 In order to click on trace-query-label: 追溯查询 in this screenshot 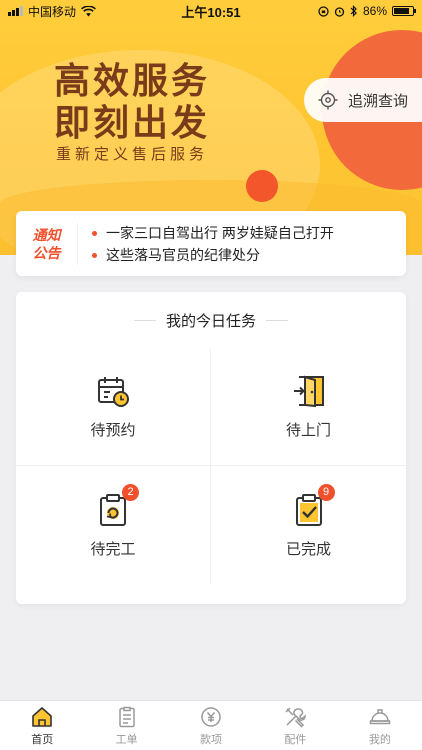, I will do `click(378, 101)`.